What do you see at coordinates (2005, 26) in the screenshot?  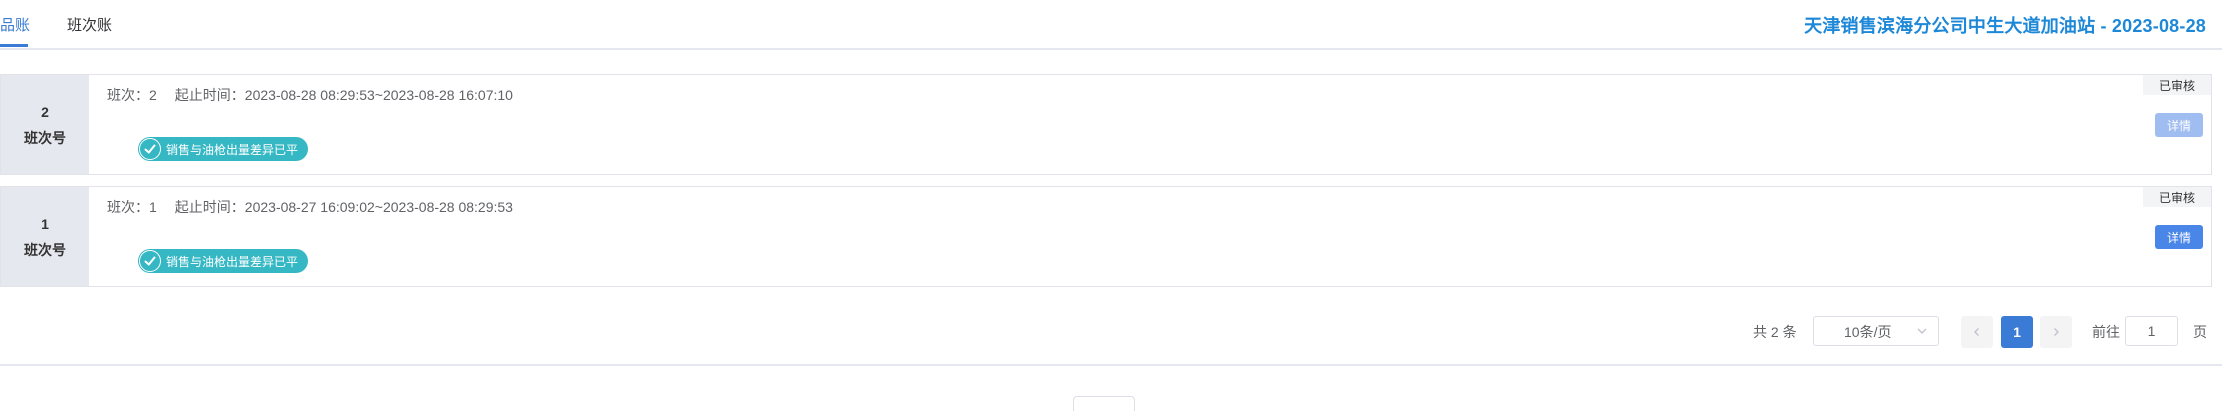 I see `station-title: 天津销售滨海分公司中生大道加油站 - 2023-08-28` at bounding box center [2005, 26].